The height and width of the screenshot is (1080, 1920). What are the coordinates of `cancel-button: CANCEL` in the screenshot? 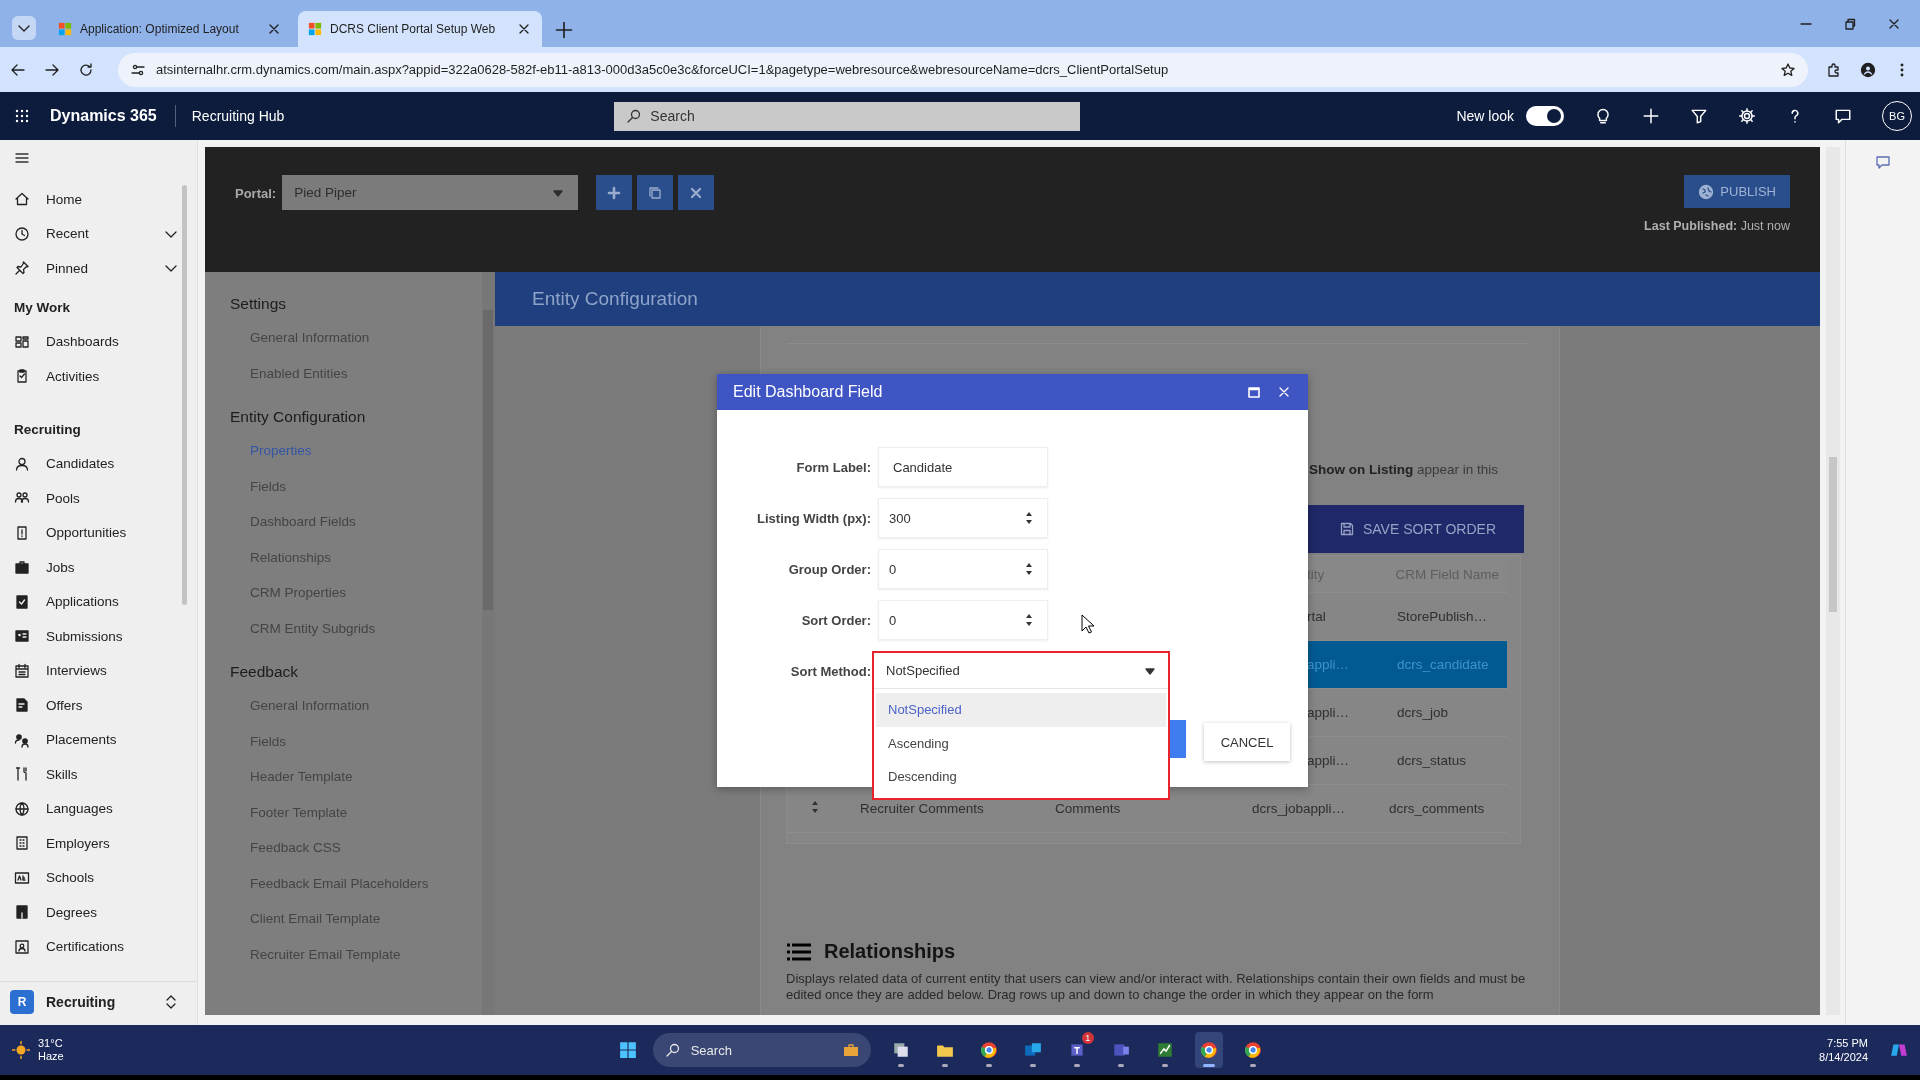 It's located at (1247, 742).